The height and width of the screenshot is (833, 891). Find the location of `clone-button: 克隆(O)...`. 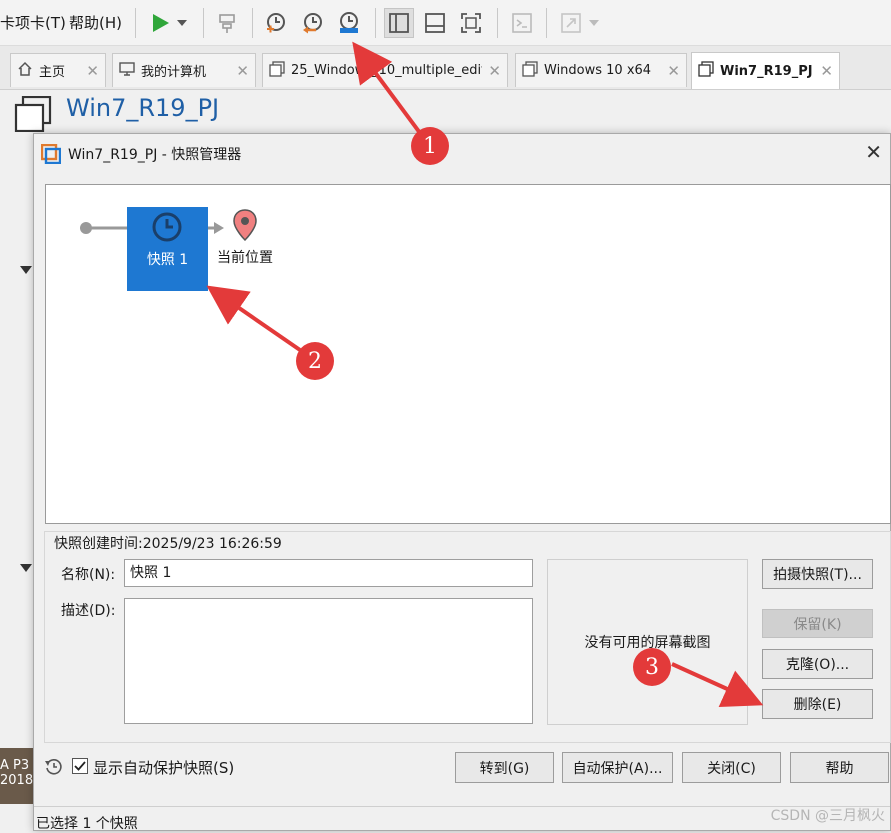

clone-button: 克隆(O)... is located at coordinates (817, 664).